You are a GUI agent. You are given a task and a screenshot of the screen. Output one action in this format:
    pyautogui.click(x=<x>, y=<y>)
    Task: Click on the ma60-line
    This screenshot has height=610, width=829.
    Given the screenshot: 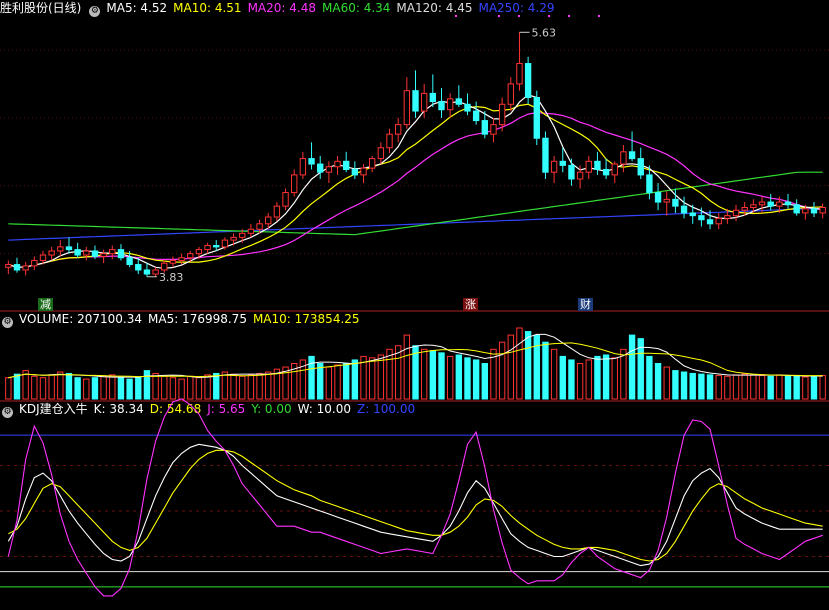 What is the action you would take?
    pyautogui.click(x=415, y=203)
    